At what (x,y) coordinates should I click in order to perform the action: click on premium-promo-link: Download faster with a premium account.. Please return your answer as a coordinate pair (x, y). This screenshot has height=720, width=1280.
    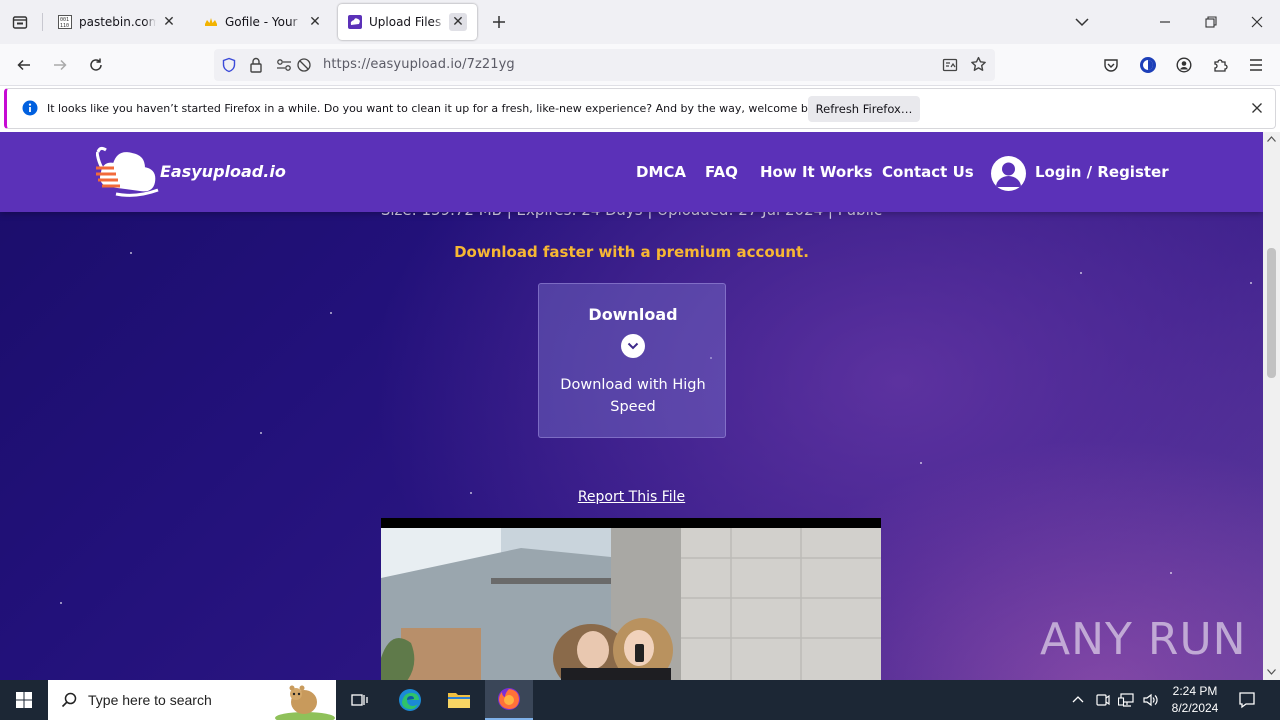
    Looking at the image, I should click on (631, 252).